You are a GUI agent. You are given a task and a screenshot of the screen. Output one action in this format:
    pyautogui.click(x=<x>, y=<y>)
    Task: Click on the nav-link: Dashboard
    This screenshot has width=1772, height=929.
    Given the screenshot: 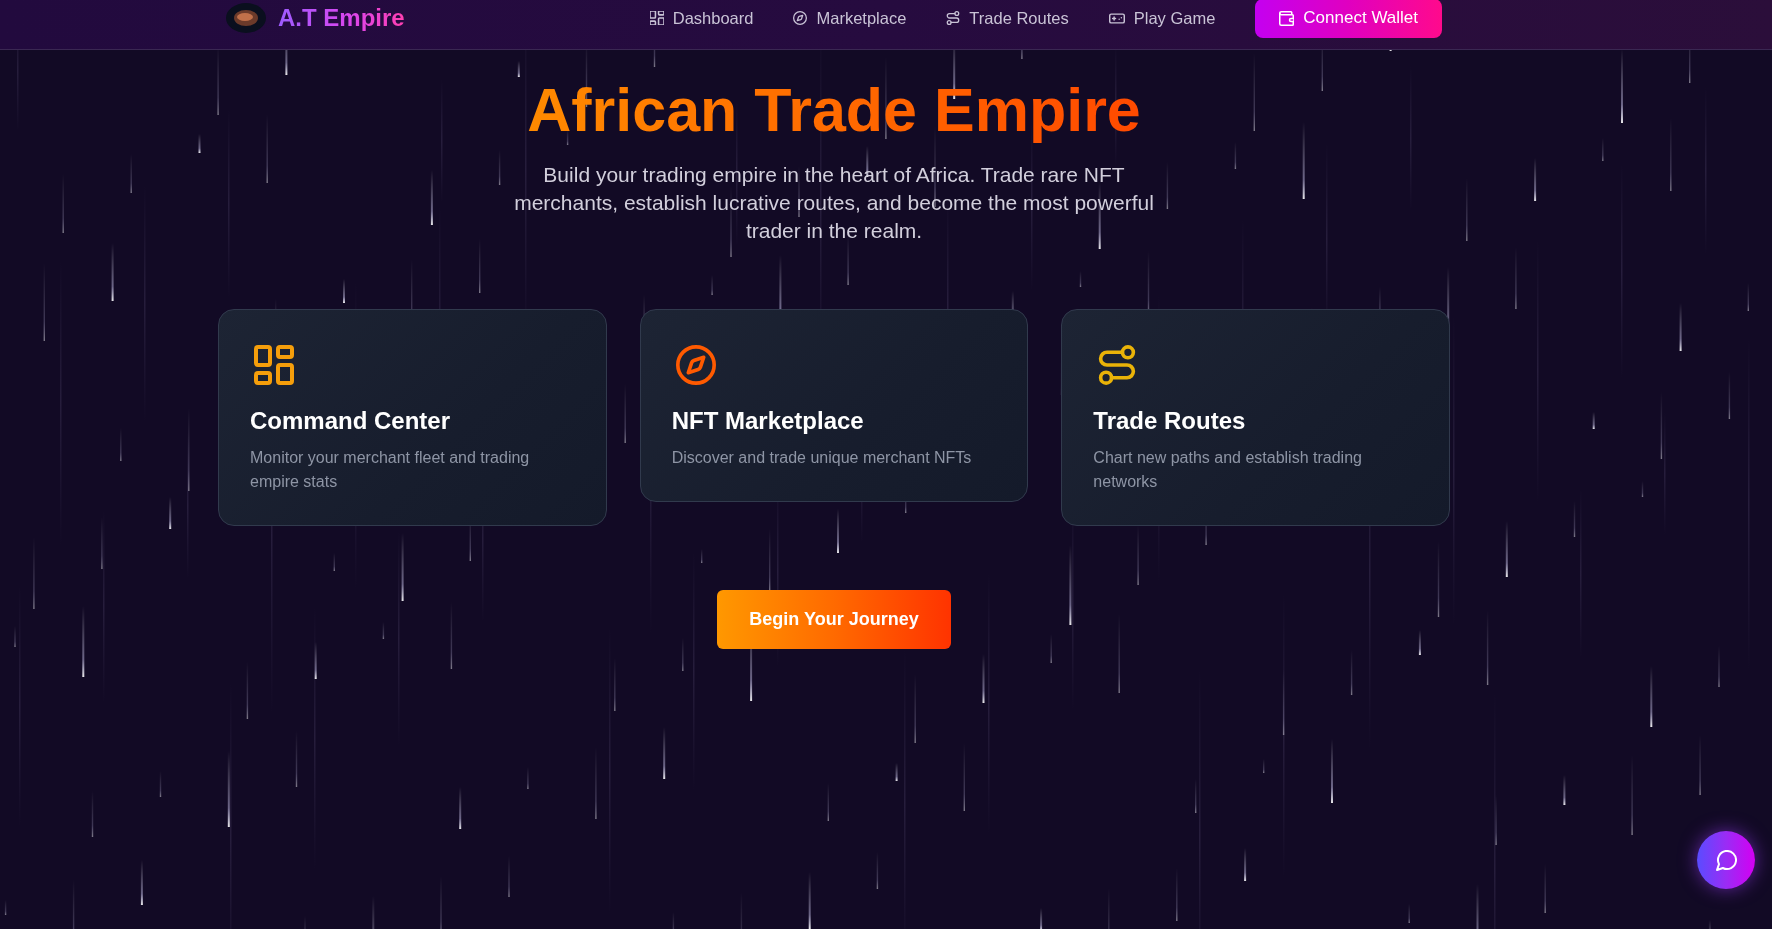 What is the action you would take?
    pyautogui.click(x=701, y=18)
    